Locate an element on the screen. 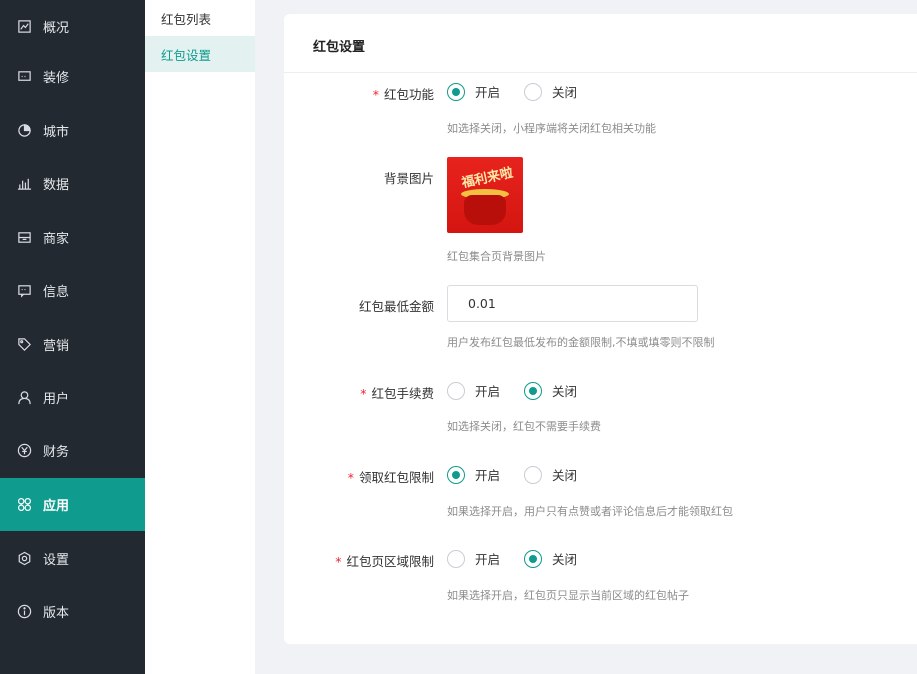 The height and width of the screenshot is (674, 917). radio-region-limit-off: 关闭 is located at coordinates (550, 558).